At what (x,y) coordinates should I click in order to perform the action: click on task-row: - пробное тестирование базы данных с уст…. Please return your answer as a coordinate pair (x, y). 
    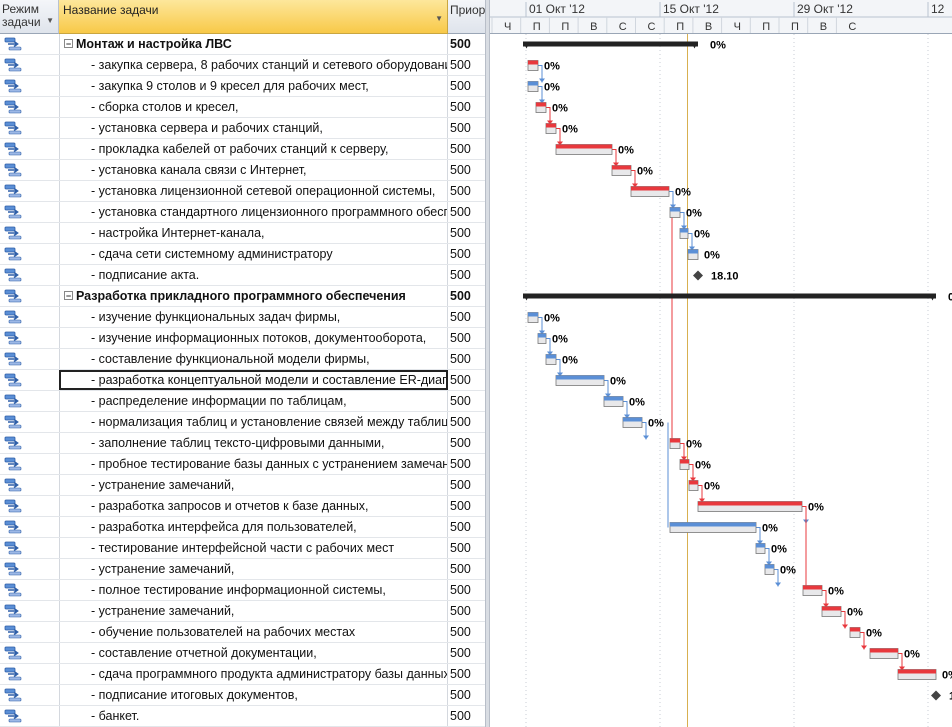
    Looking at the image, I should click on (242, 464).